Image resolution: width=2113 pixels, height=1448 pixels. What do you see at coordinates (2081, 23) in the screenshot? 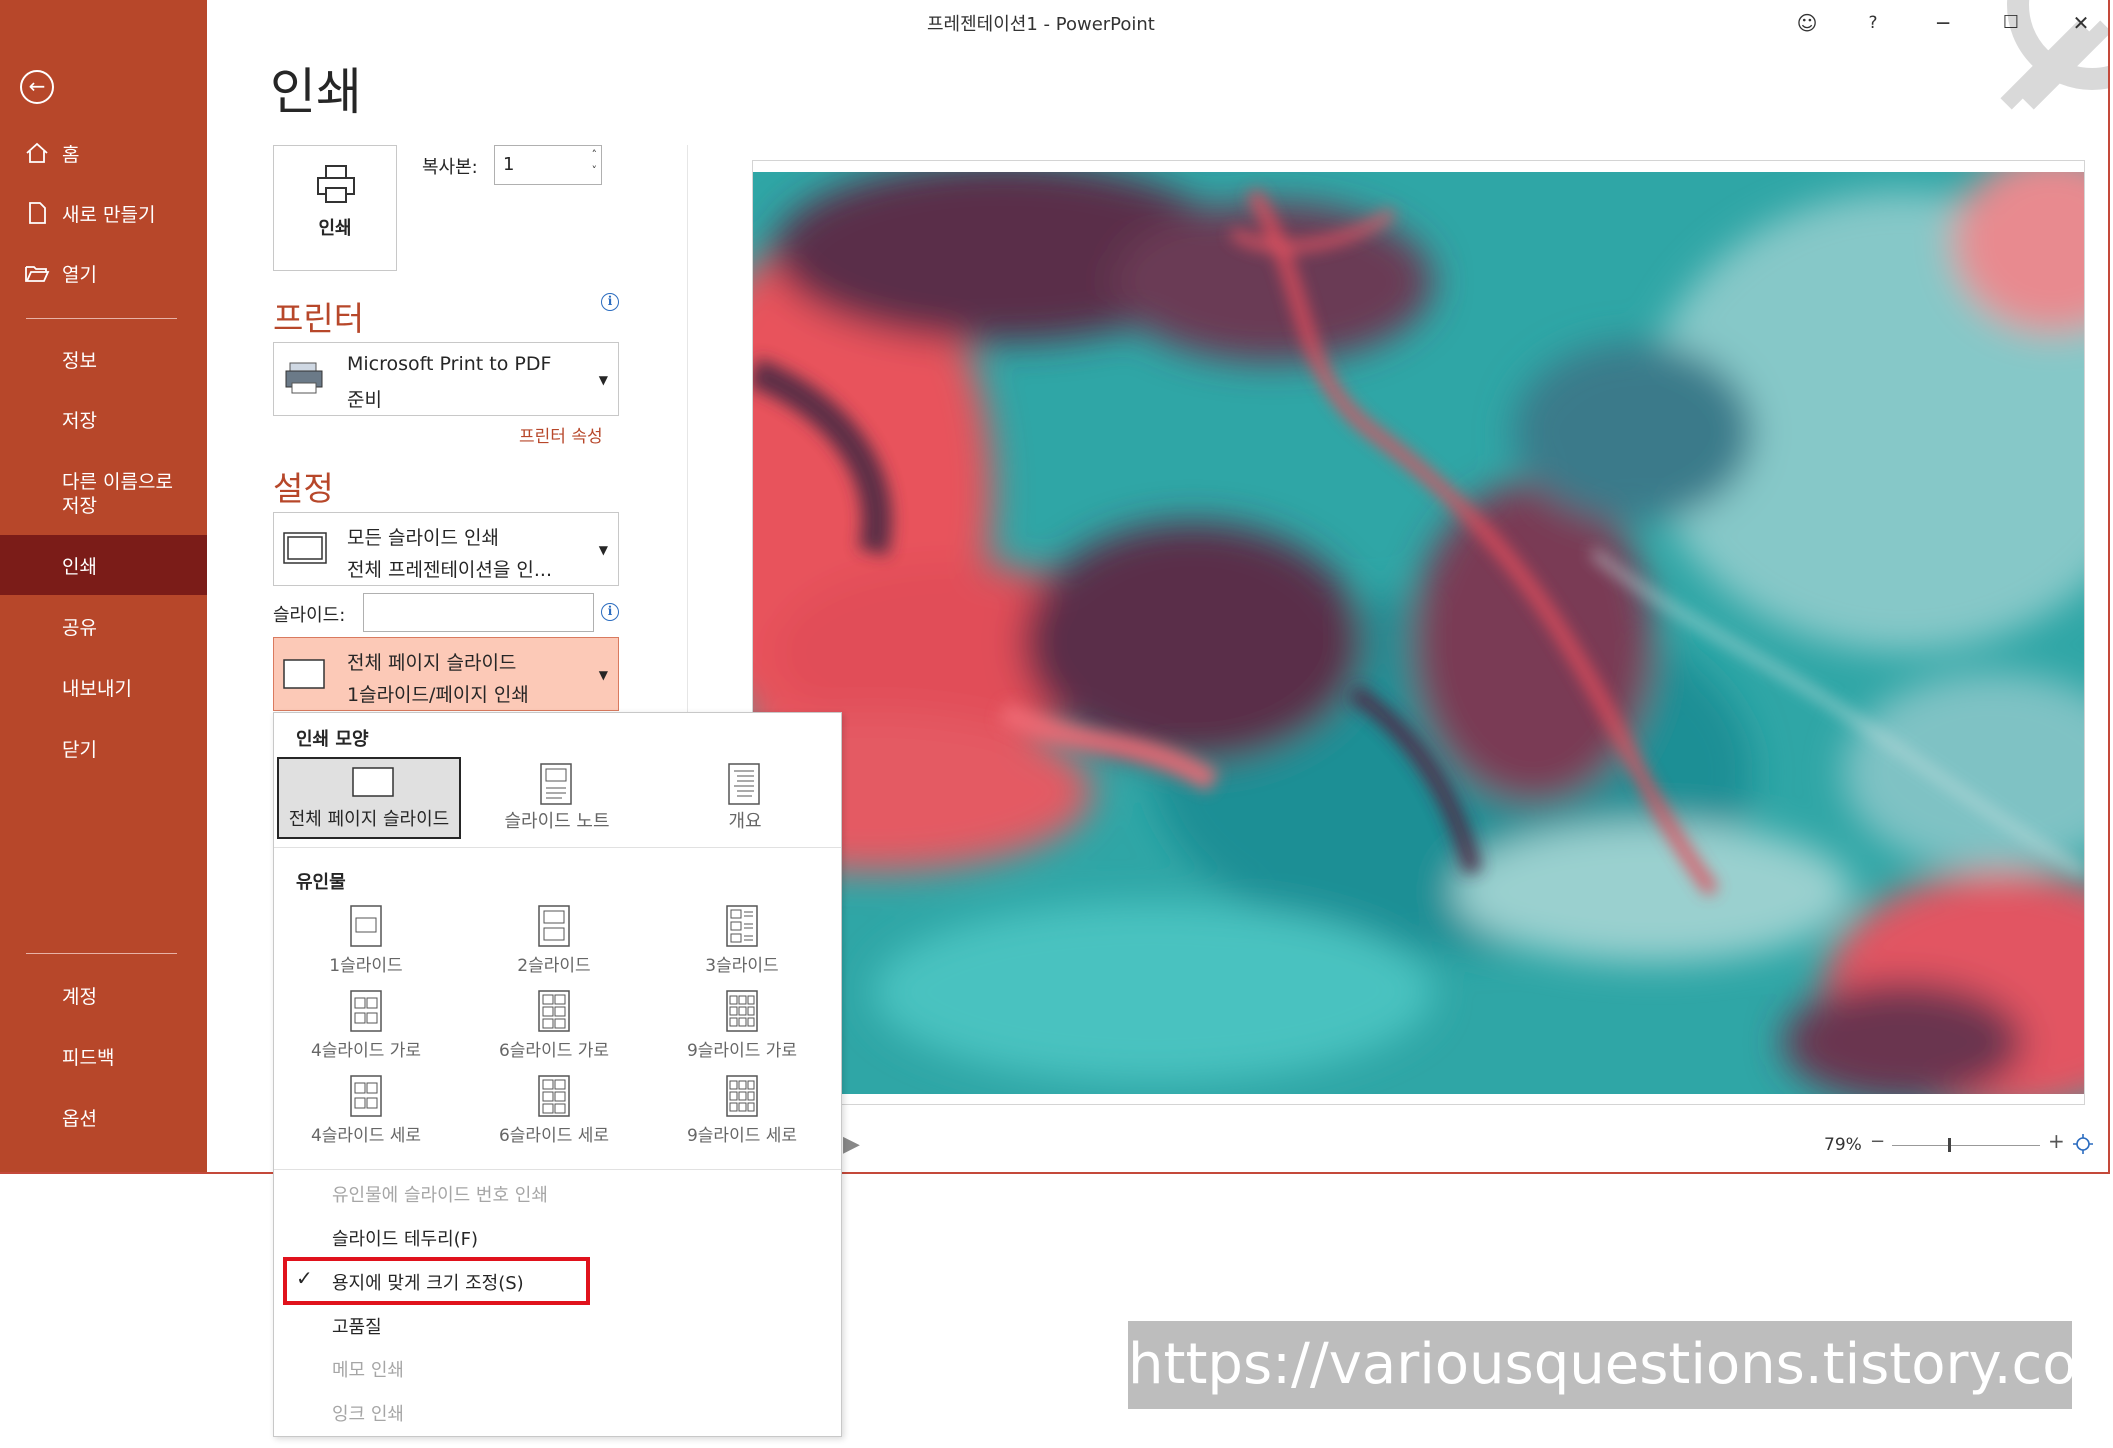
I see `close-icon: ✕` at bounding box center [2081, 23].